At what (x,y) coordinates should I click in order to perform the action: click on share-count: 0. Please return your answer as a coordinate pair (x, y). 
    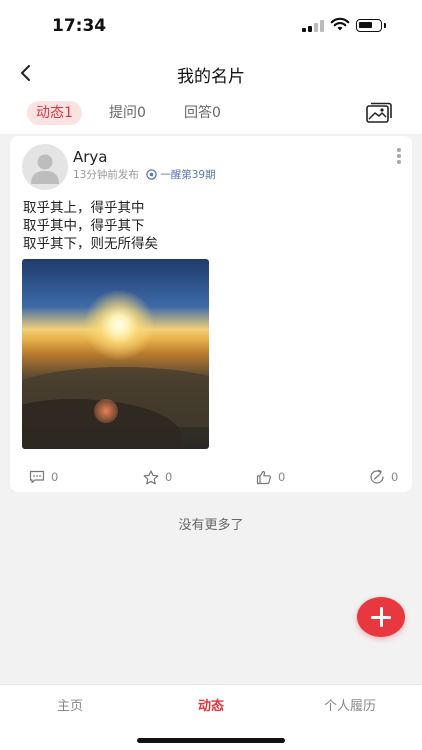
    Looking at the image, I should click on (395, 477).